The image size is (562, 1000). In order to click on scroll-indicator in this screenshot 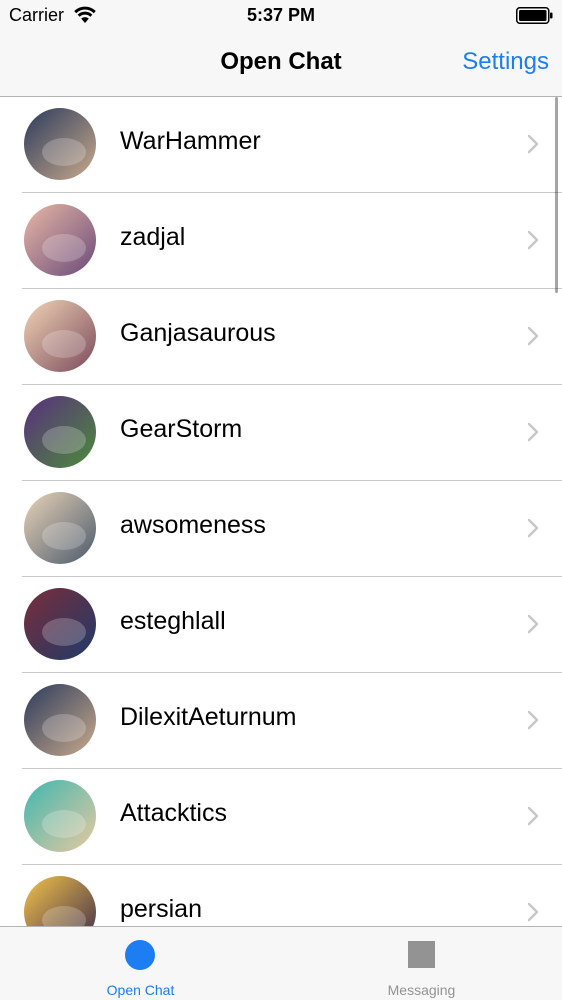, I will do `click(556, 195)`.